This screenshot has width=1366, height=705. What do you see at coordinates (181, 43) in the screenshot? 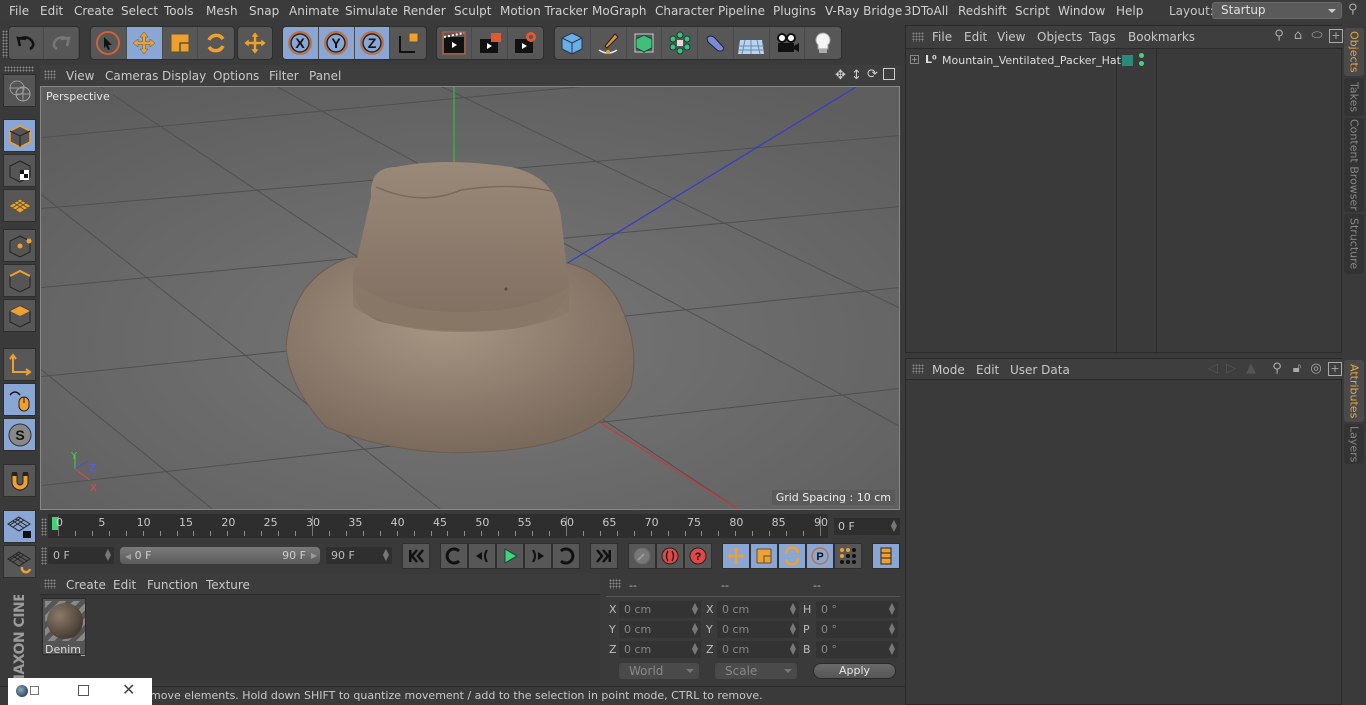
I see `scale-tool-button` at bounding box center [181, 43].